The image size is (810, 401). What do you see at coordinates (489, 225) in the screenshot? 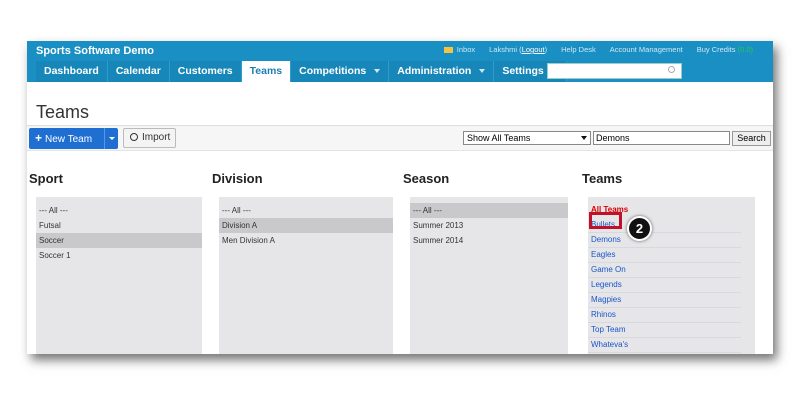
I see `list-item: Summer 2013` at bounding box center [489, 225].